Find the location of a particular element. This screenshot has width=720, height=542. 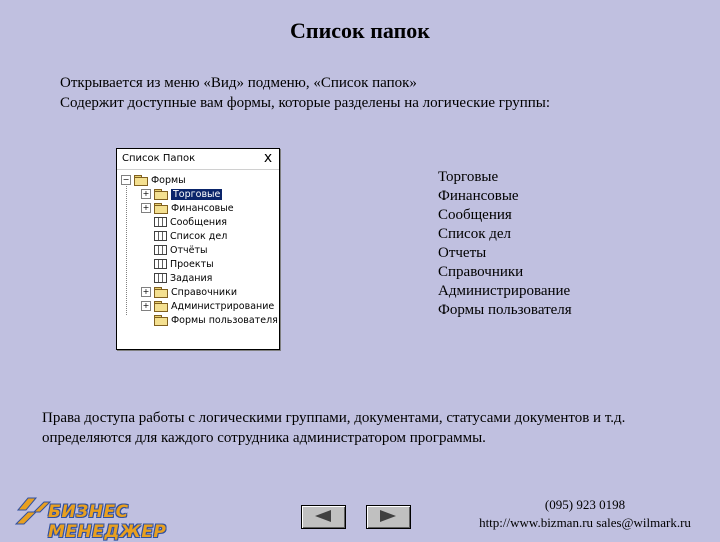

tree-node-catalogs: + Справочники is located at coordinates (189, 292).